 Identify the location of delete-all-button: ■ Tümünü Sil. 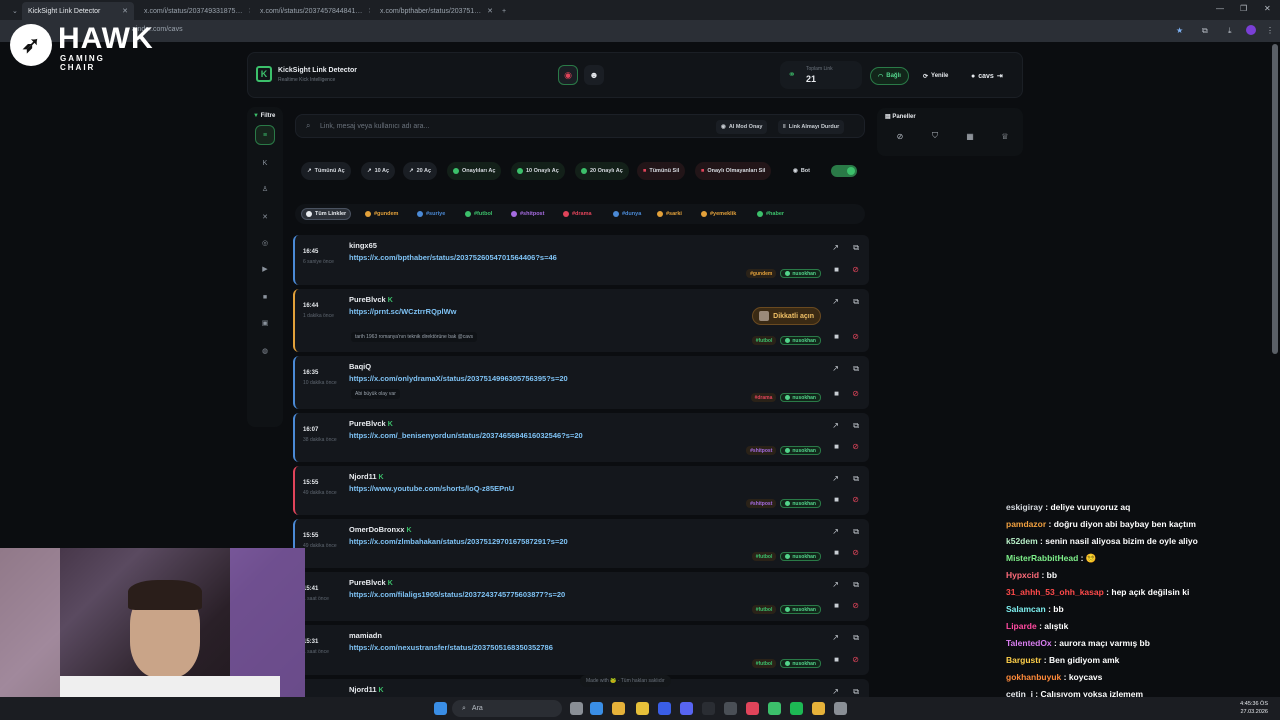
(661, 171).